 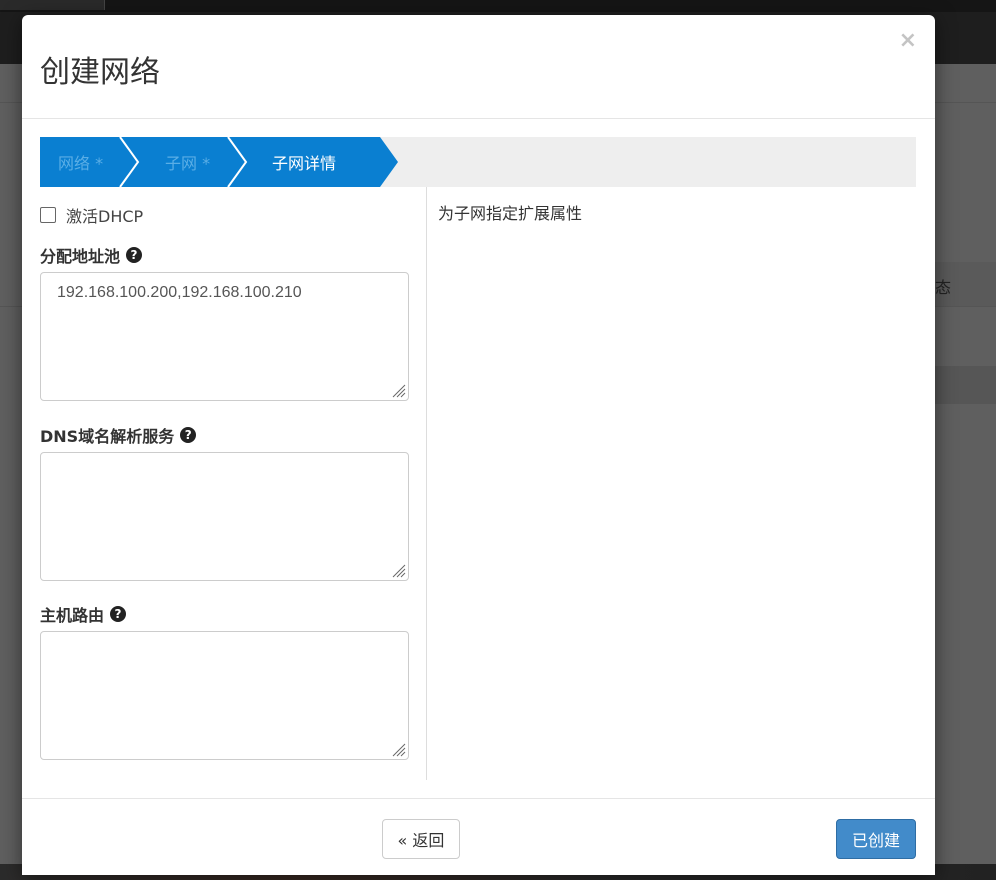 I want to click on footer-divider, so click(x=478, y=798).